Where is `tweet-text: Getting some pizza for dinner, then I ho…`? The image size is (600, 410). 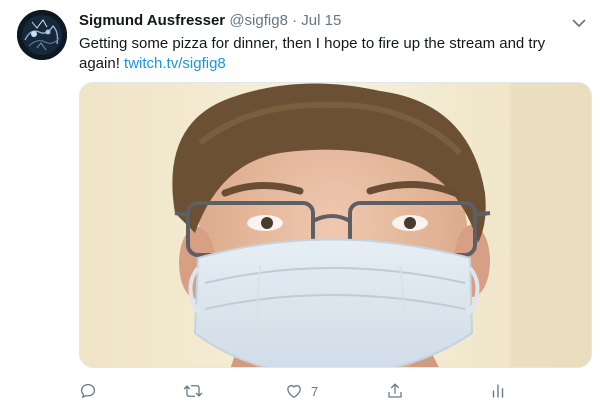
tweet-text: Getting some pizza for dinner, then I ho… is located at coordinates (329, 54).